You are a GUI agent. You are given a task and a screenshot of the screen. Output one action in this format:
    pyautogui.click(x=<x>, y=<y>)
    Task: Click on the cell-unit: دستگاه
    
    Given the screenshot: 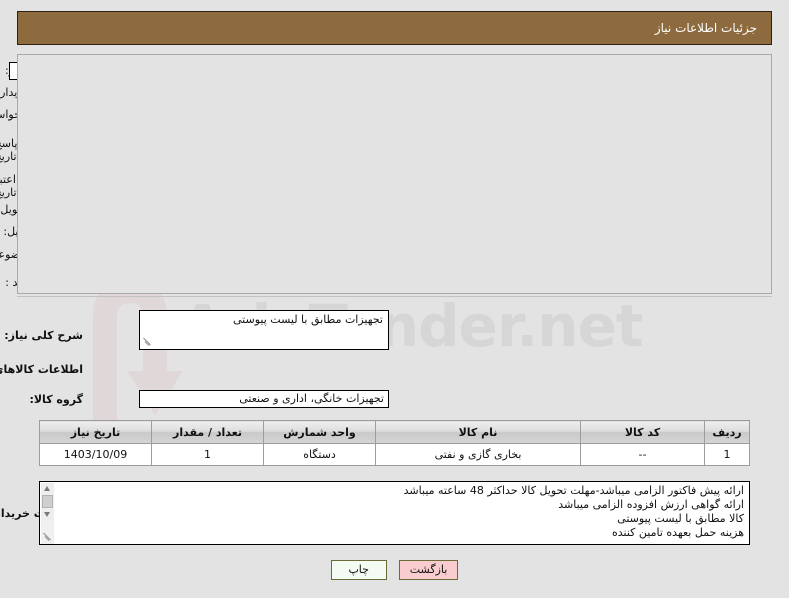 What is the action you would take?
    pyautogui.click(x=319, y=454)
    